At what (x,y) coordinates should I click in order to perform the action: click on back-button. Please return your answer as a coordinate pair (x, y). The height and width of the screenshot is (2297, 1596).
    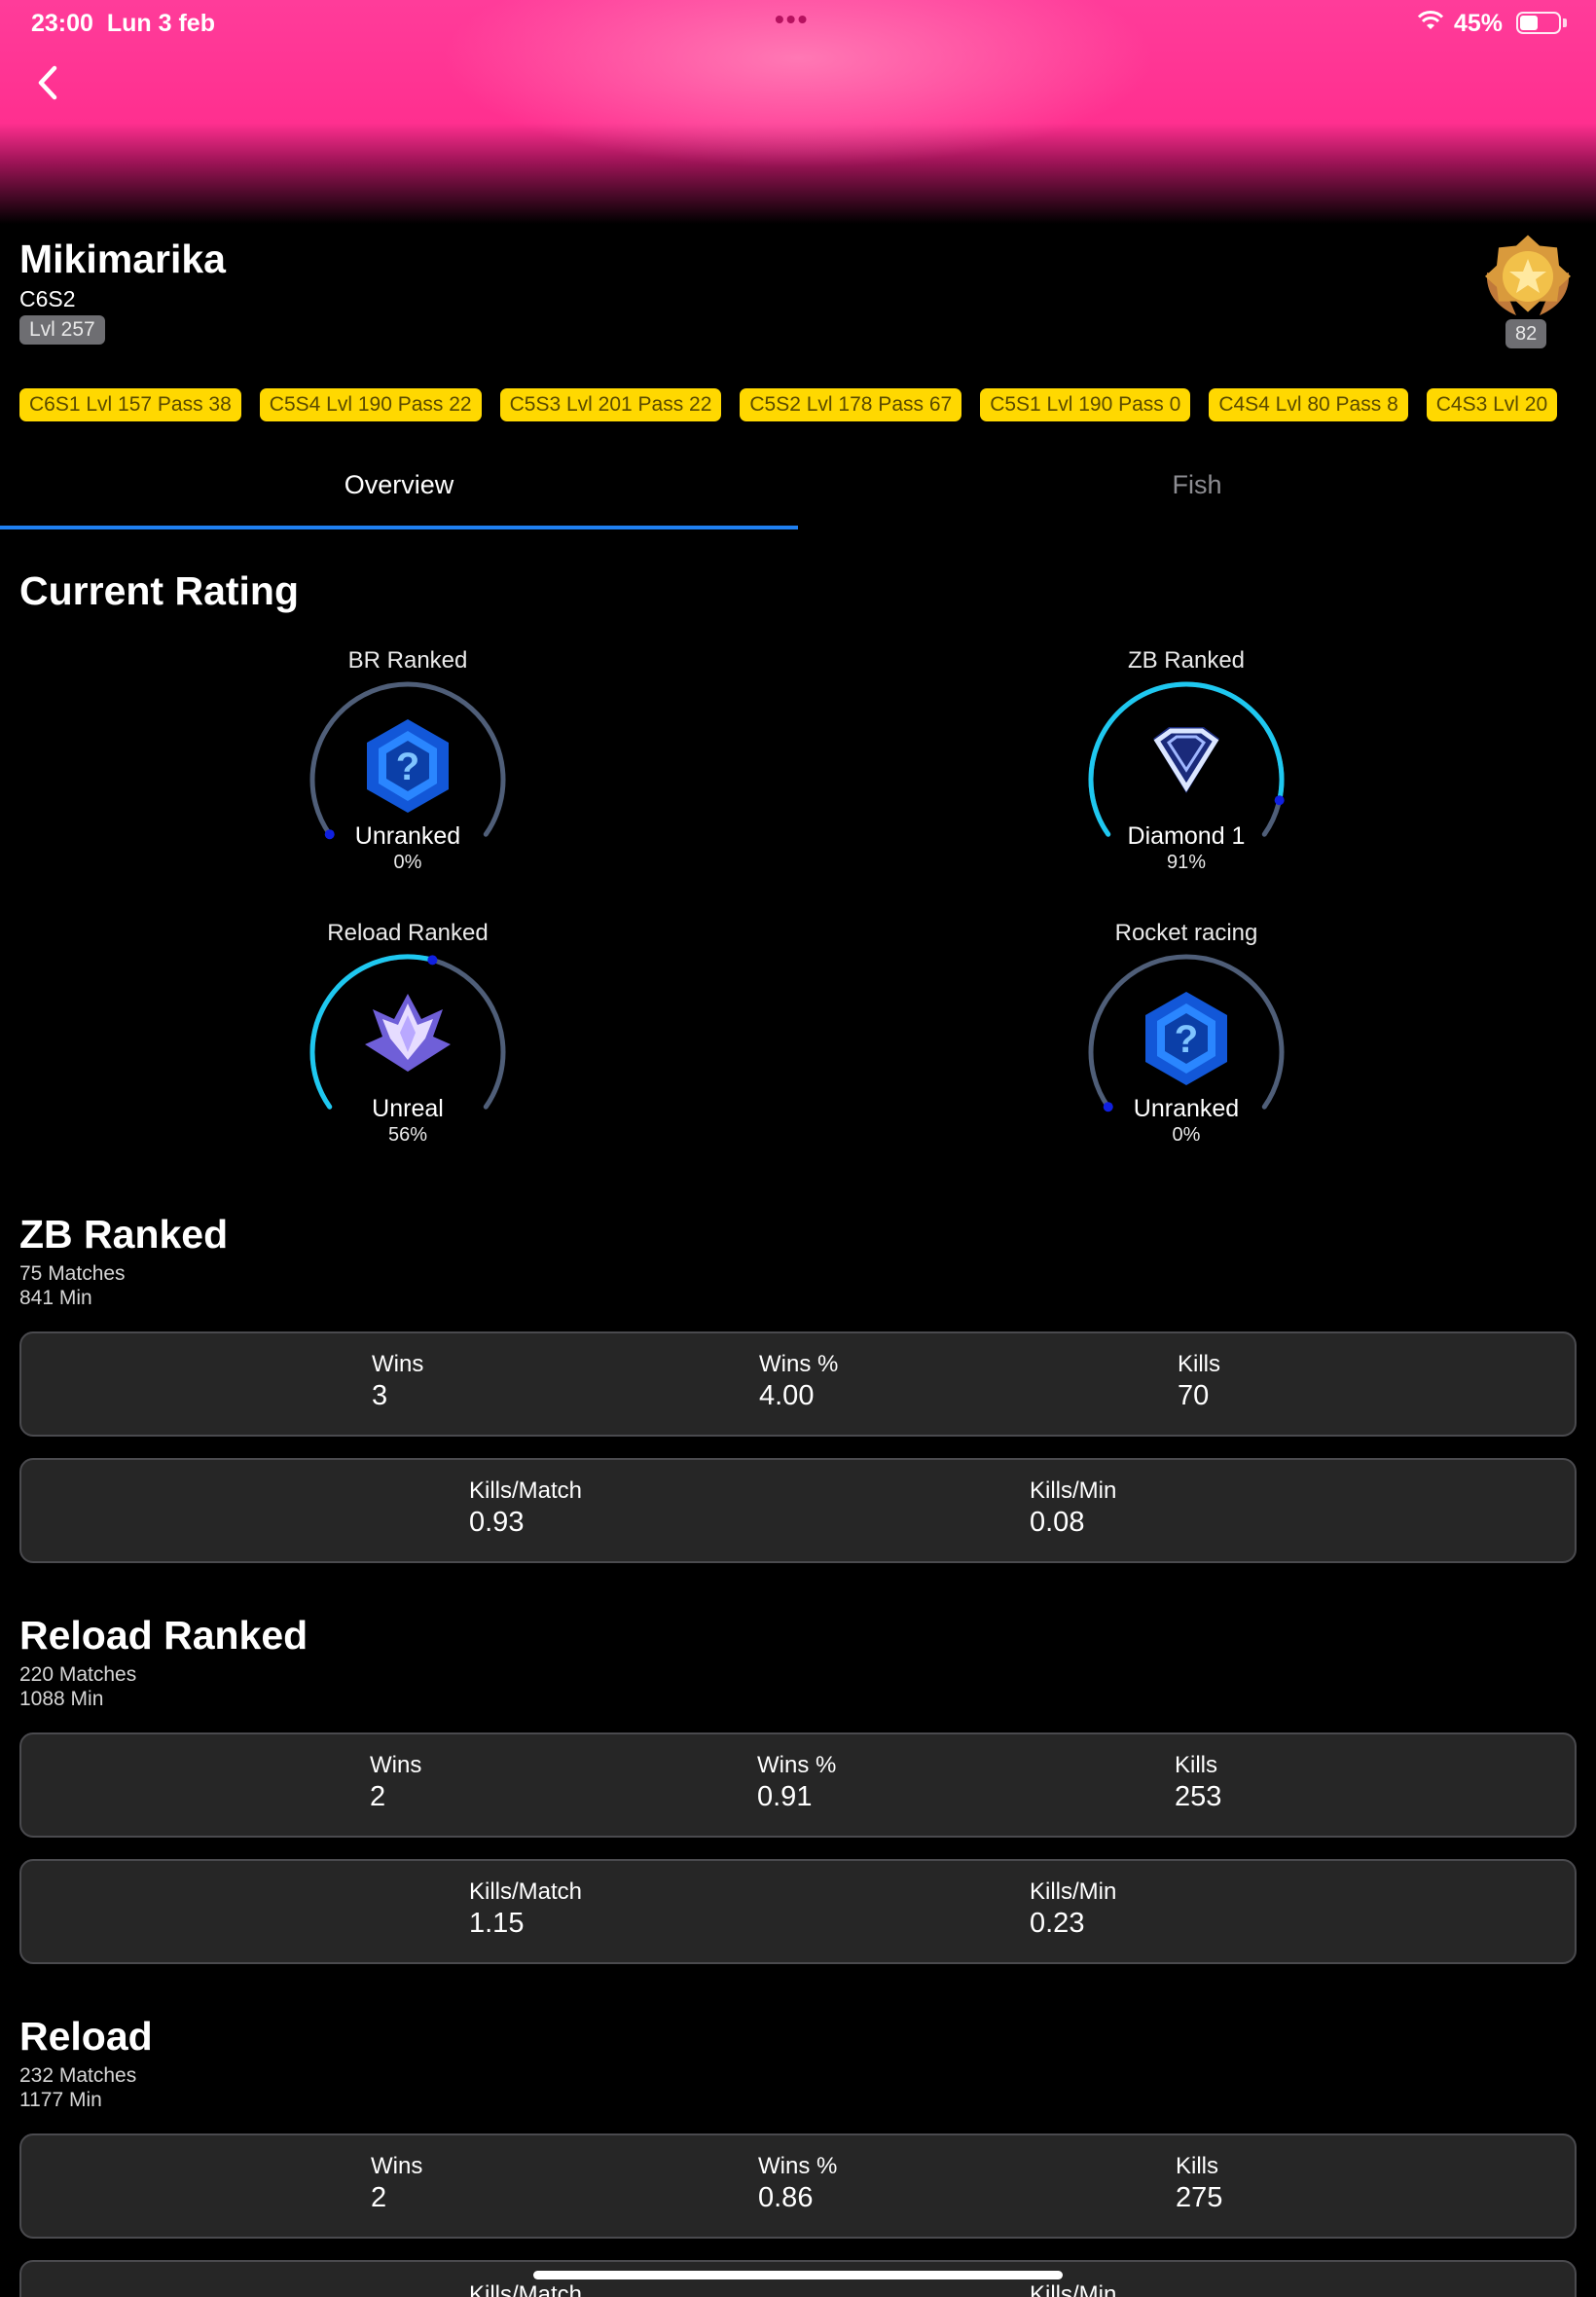
    Looking at the image, I should click on (48, 83).